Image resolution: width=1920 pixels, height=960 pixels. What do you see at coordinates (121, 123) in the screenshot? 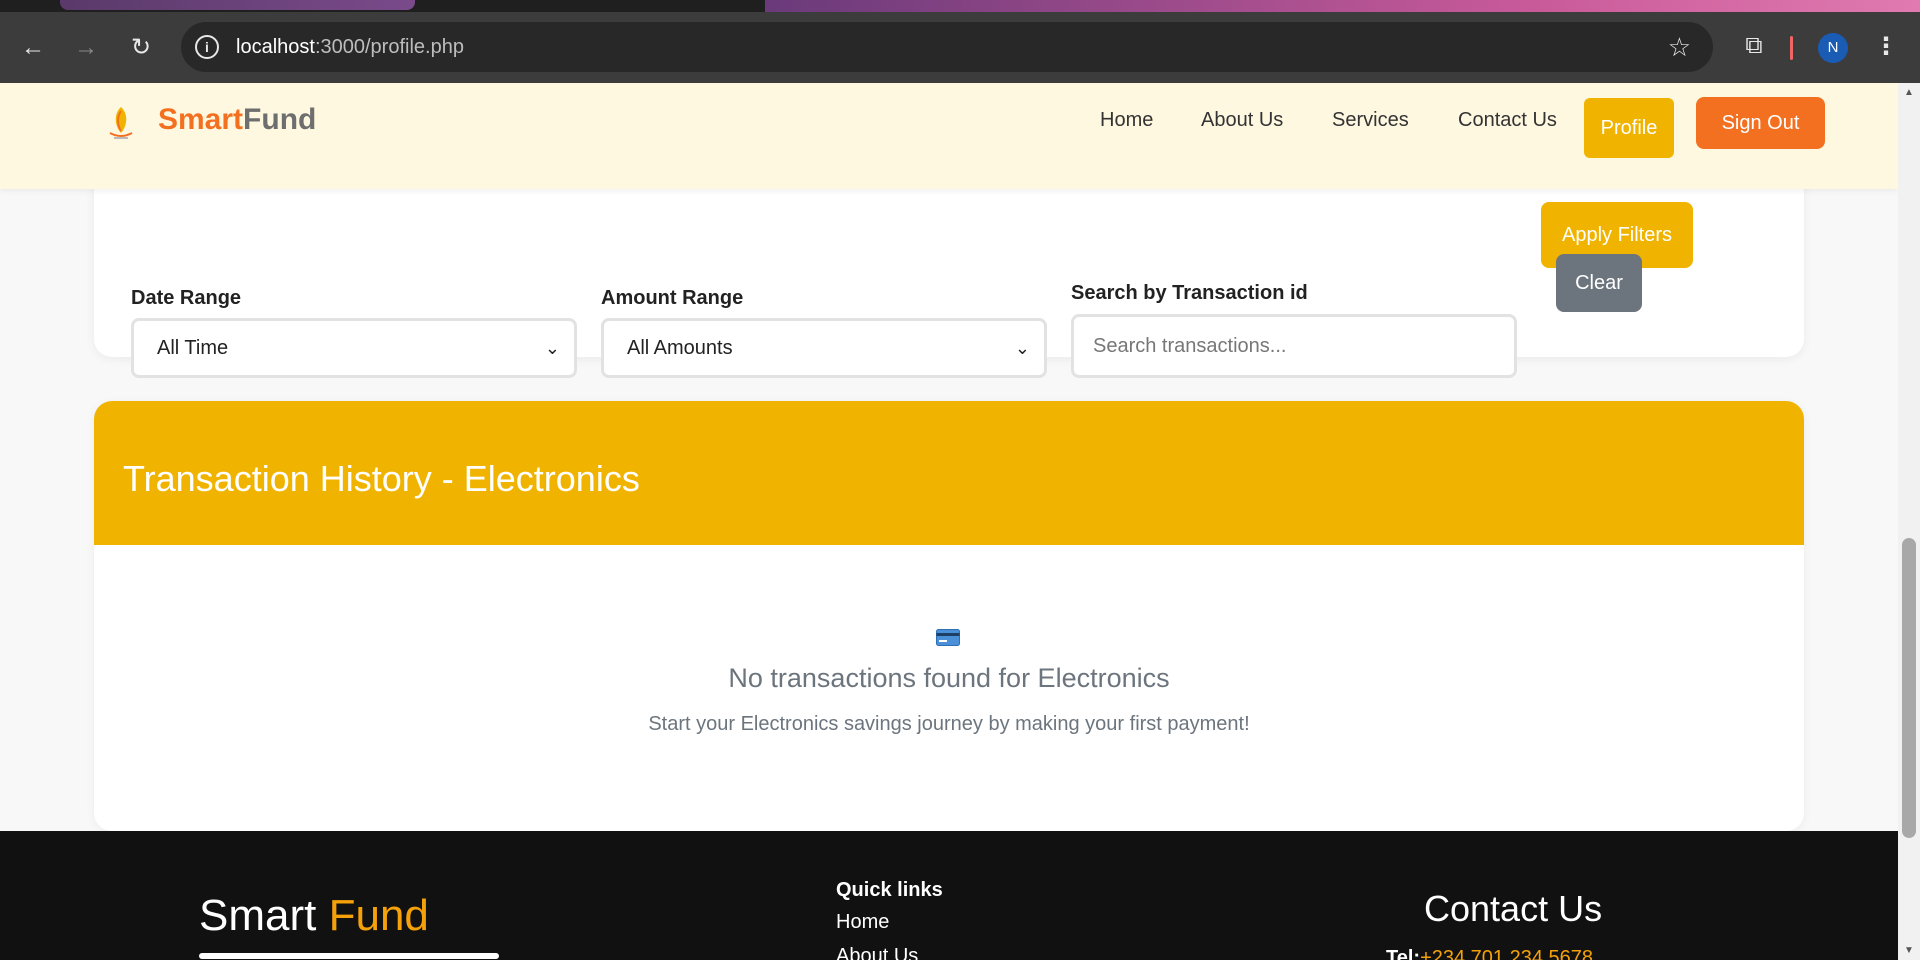
I see `smartfund-logo-icon` at bounding box center [121, 123].